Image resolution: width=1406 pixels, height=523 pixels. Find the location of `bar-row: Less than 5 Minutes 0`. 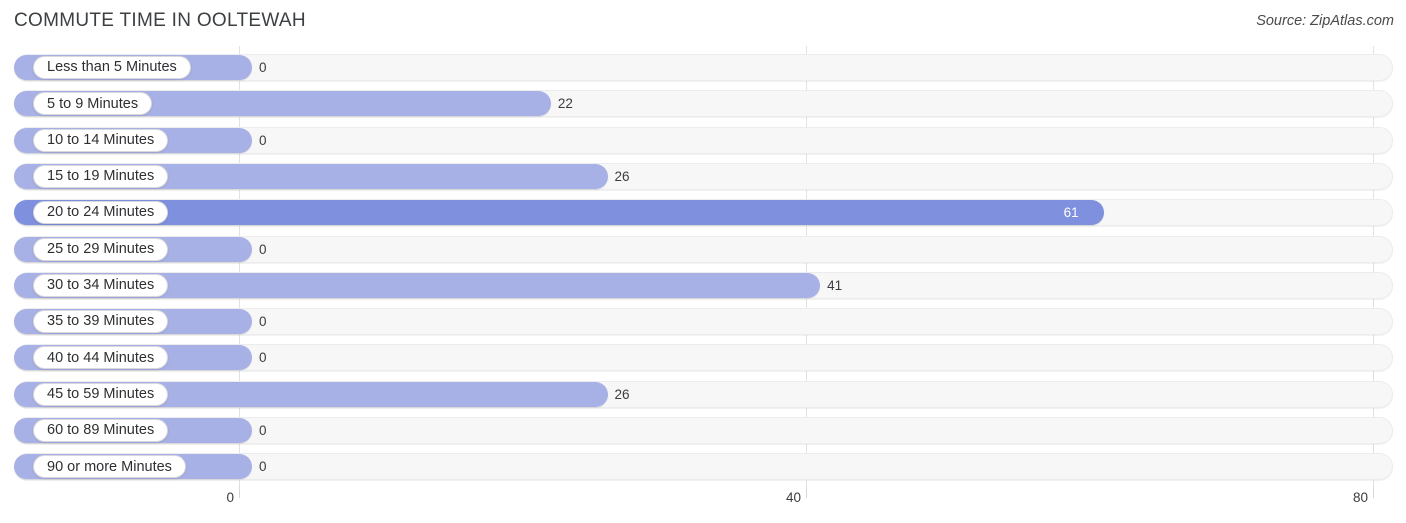

bar-row: Less than 5 Minutes 0 is located at coordinates (703, 67).